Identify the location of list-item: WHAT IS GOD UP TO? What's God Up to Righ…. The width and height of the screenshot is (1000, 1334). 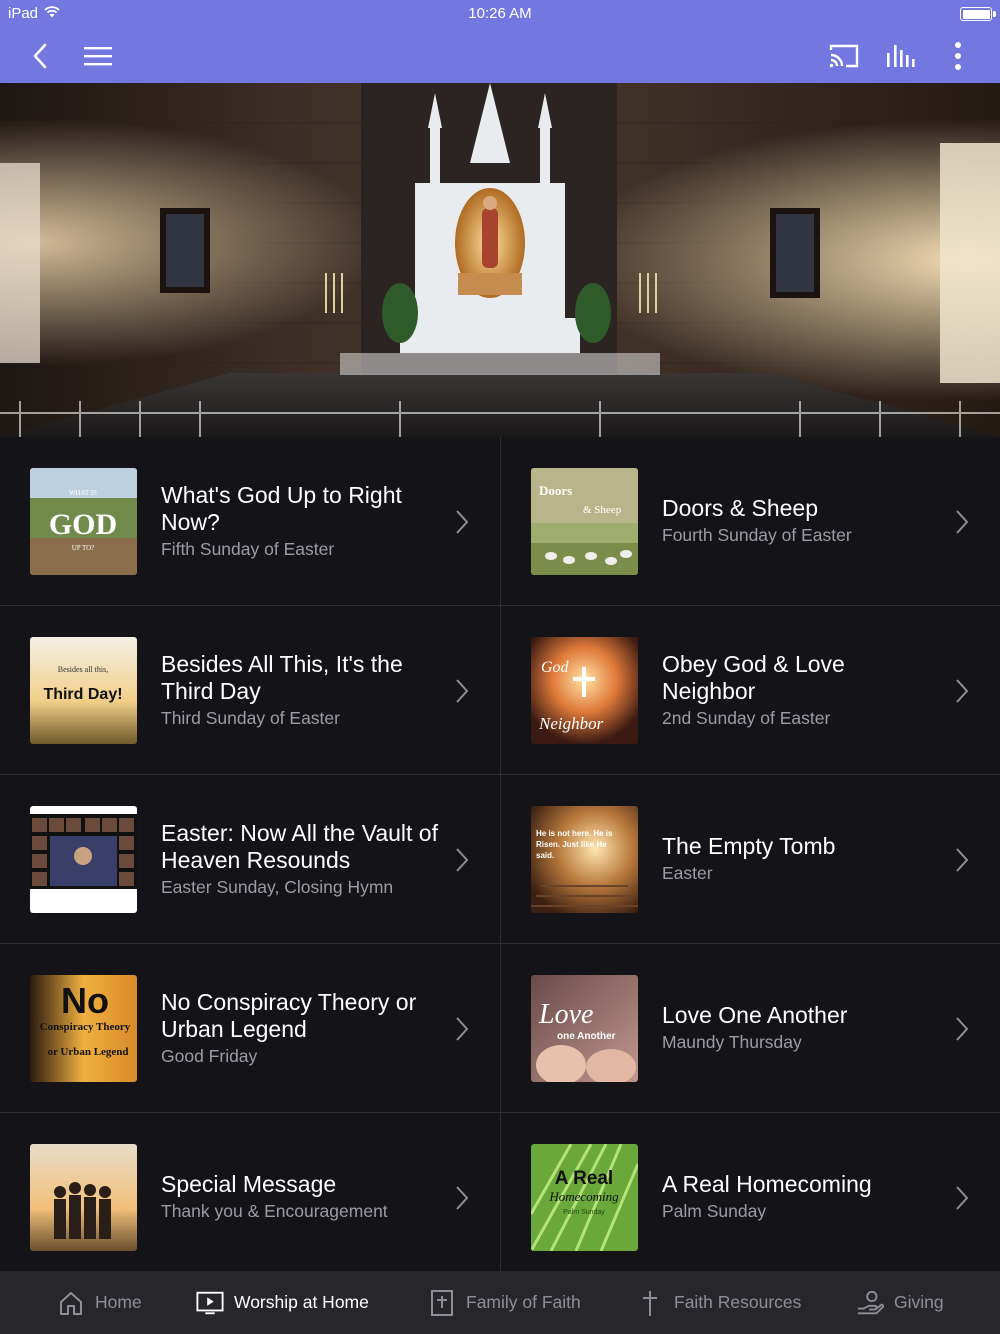
(250, 521).